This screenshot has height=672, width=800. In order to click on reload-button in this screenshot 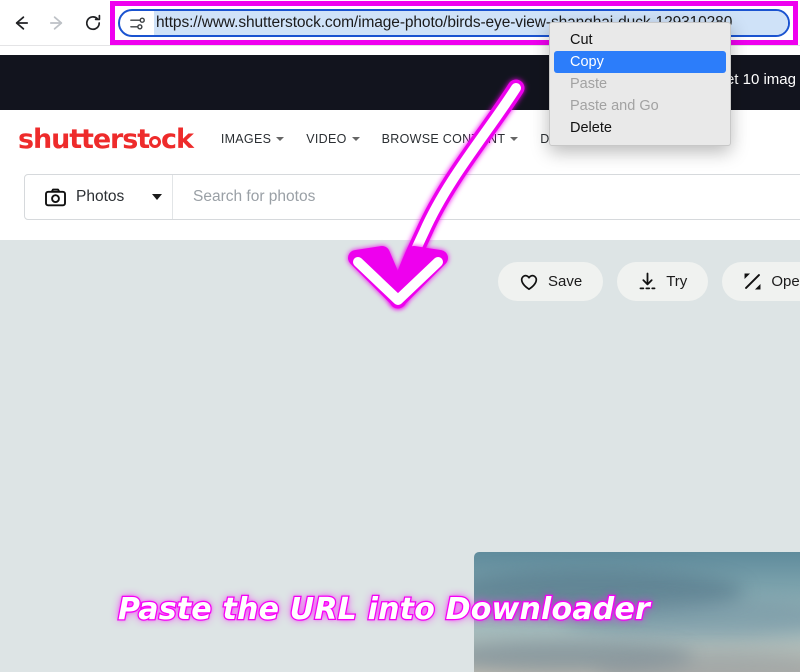, I will do `click(93, 23)`.